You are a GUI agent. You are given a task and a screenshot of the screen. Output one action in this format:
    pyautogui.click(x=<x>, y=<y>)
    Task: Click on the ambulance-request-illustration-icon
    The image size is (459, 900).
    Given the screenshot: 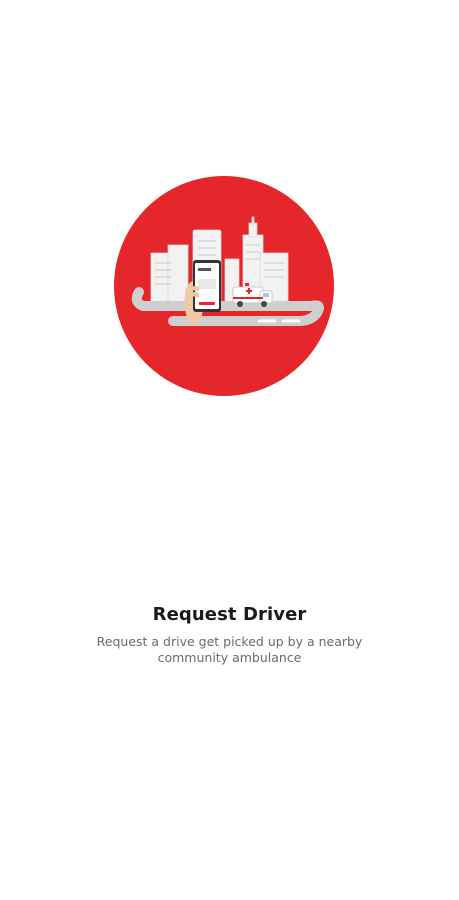 What is the action you would take?
    pyautogui.click(x=224, y=286)
    